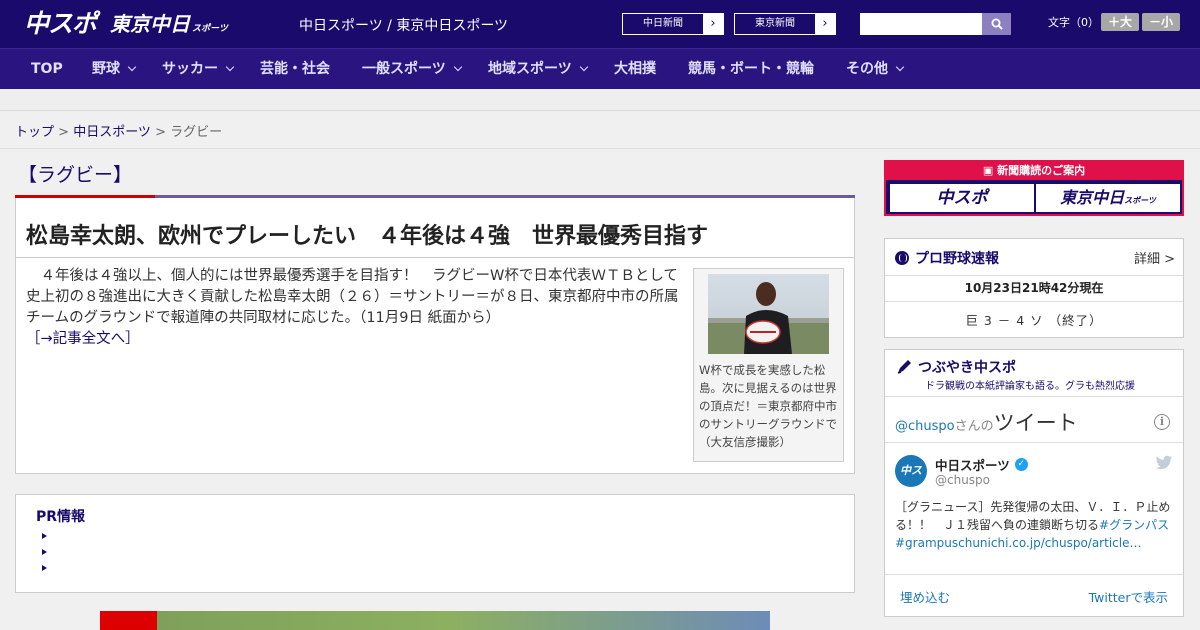  Describe the element at coordinates (1092, 197) in the screenshot. I see `subscribe-tokyo-label: 東京中日` at that location.